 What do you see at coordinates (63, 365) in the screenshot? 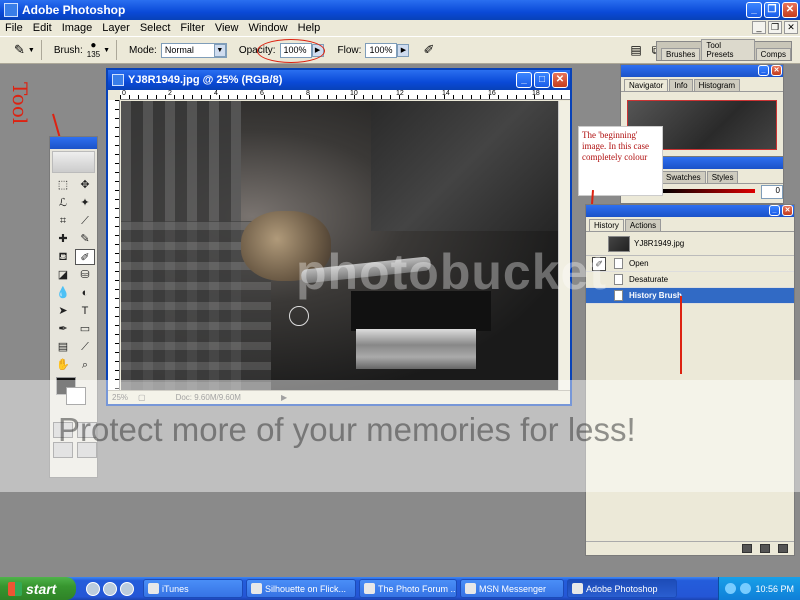
I see `hand-tool-icon: ✋` at bounding box center [63, 365].